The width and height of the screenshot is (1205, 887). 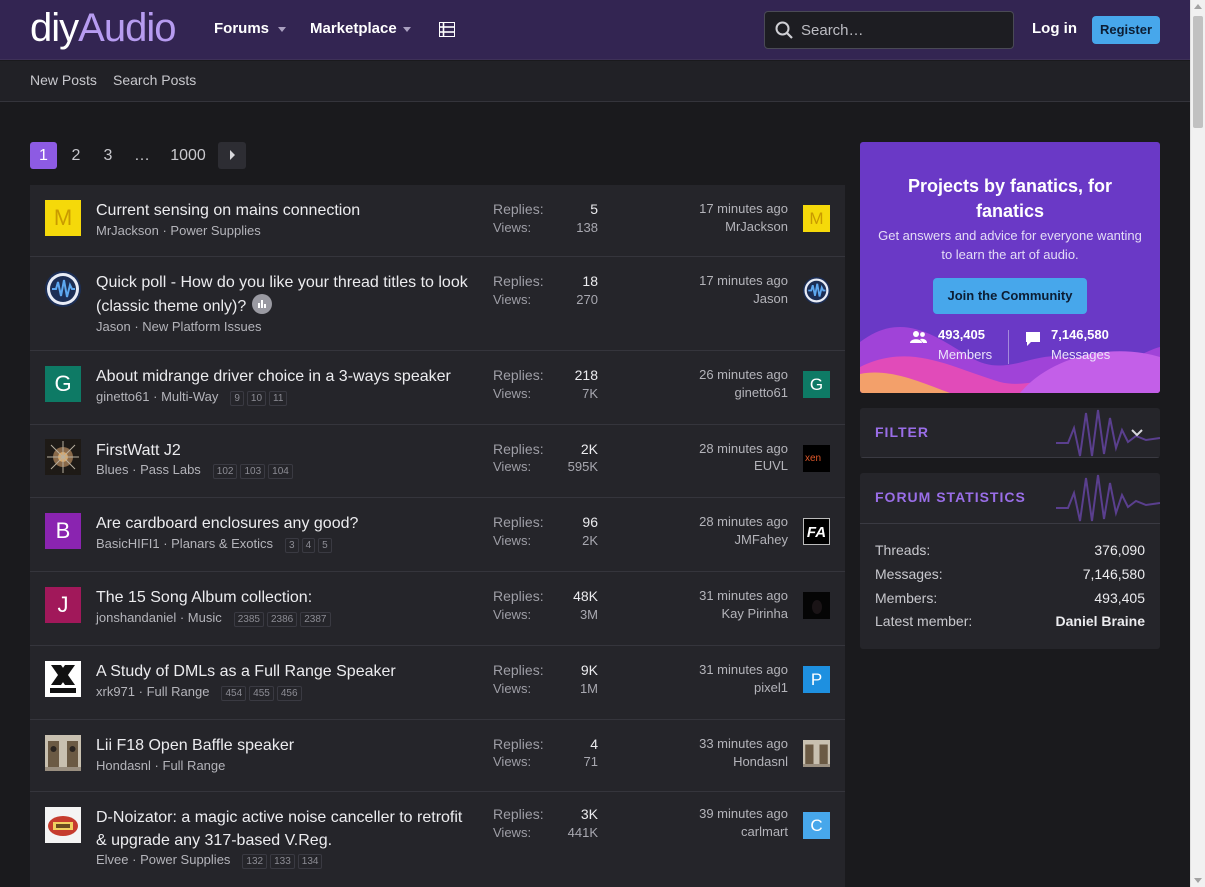 I want to click on last-poster-avatar: P, so click(x=816, y=679).